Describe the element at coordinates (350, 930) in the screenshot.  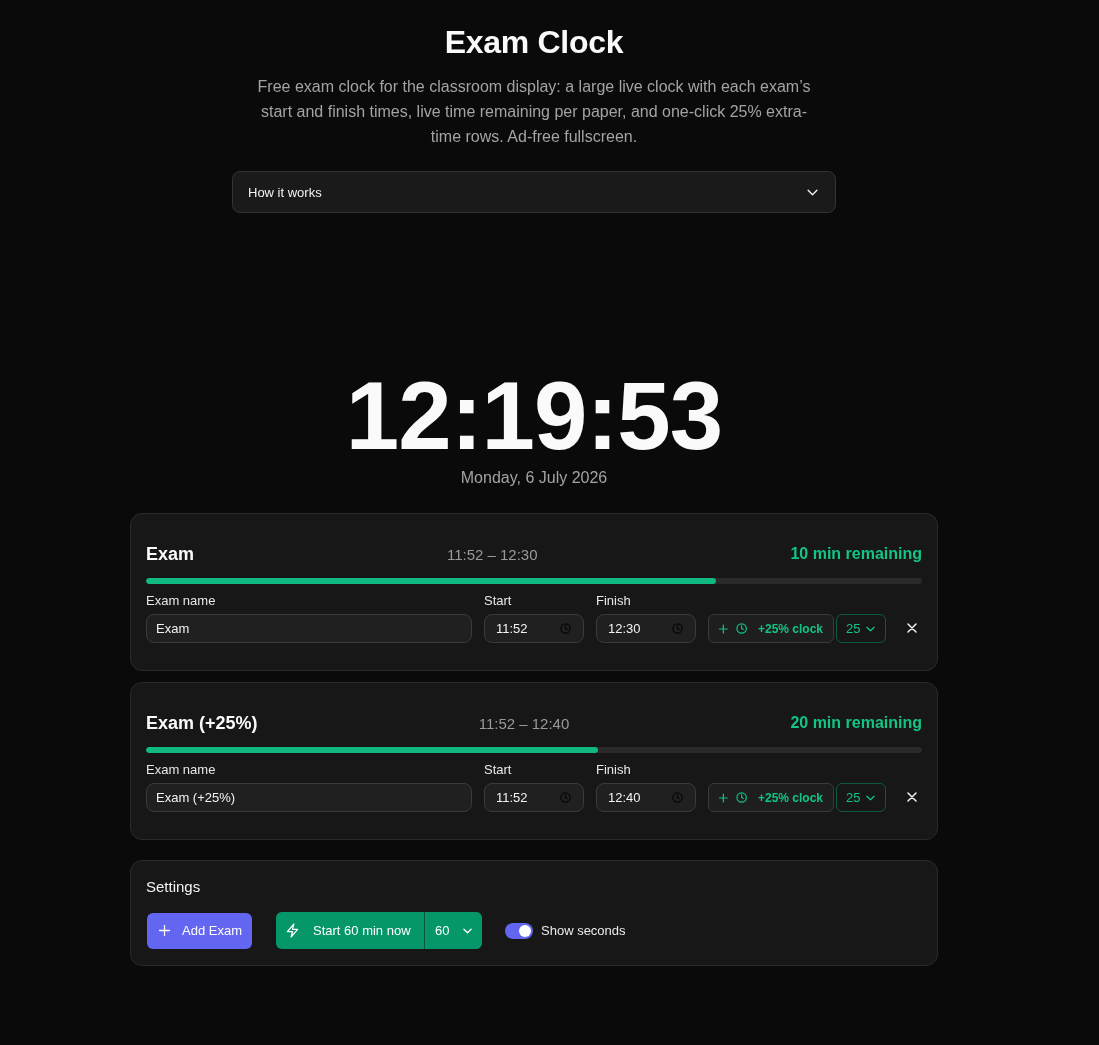
I see `start-timer-button: Start 60 min now` at that location.